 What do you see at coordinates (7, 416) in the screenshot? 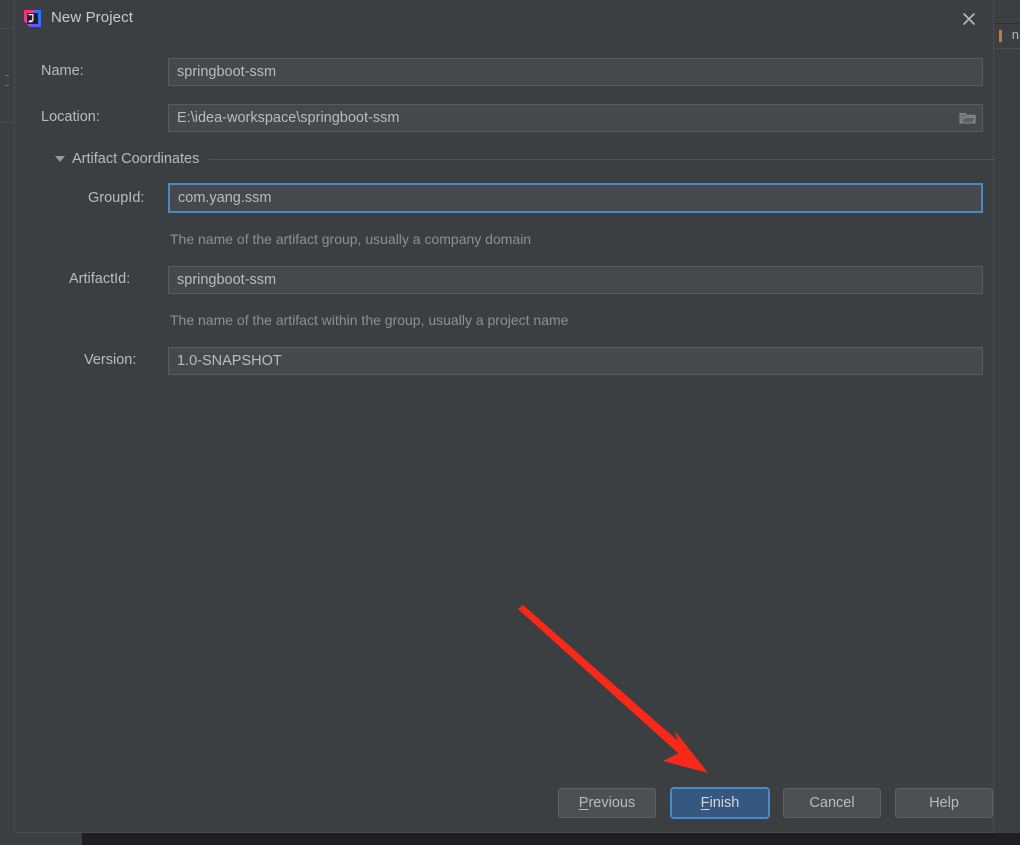
I see `background-left-gutter` at bounding box center [7, 416].